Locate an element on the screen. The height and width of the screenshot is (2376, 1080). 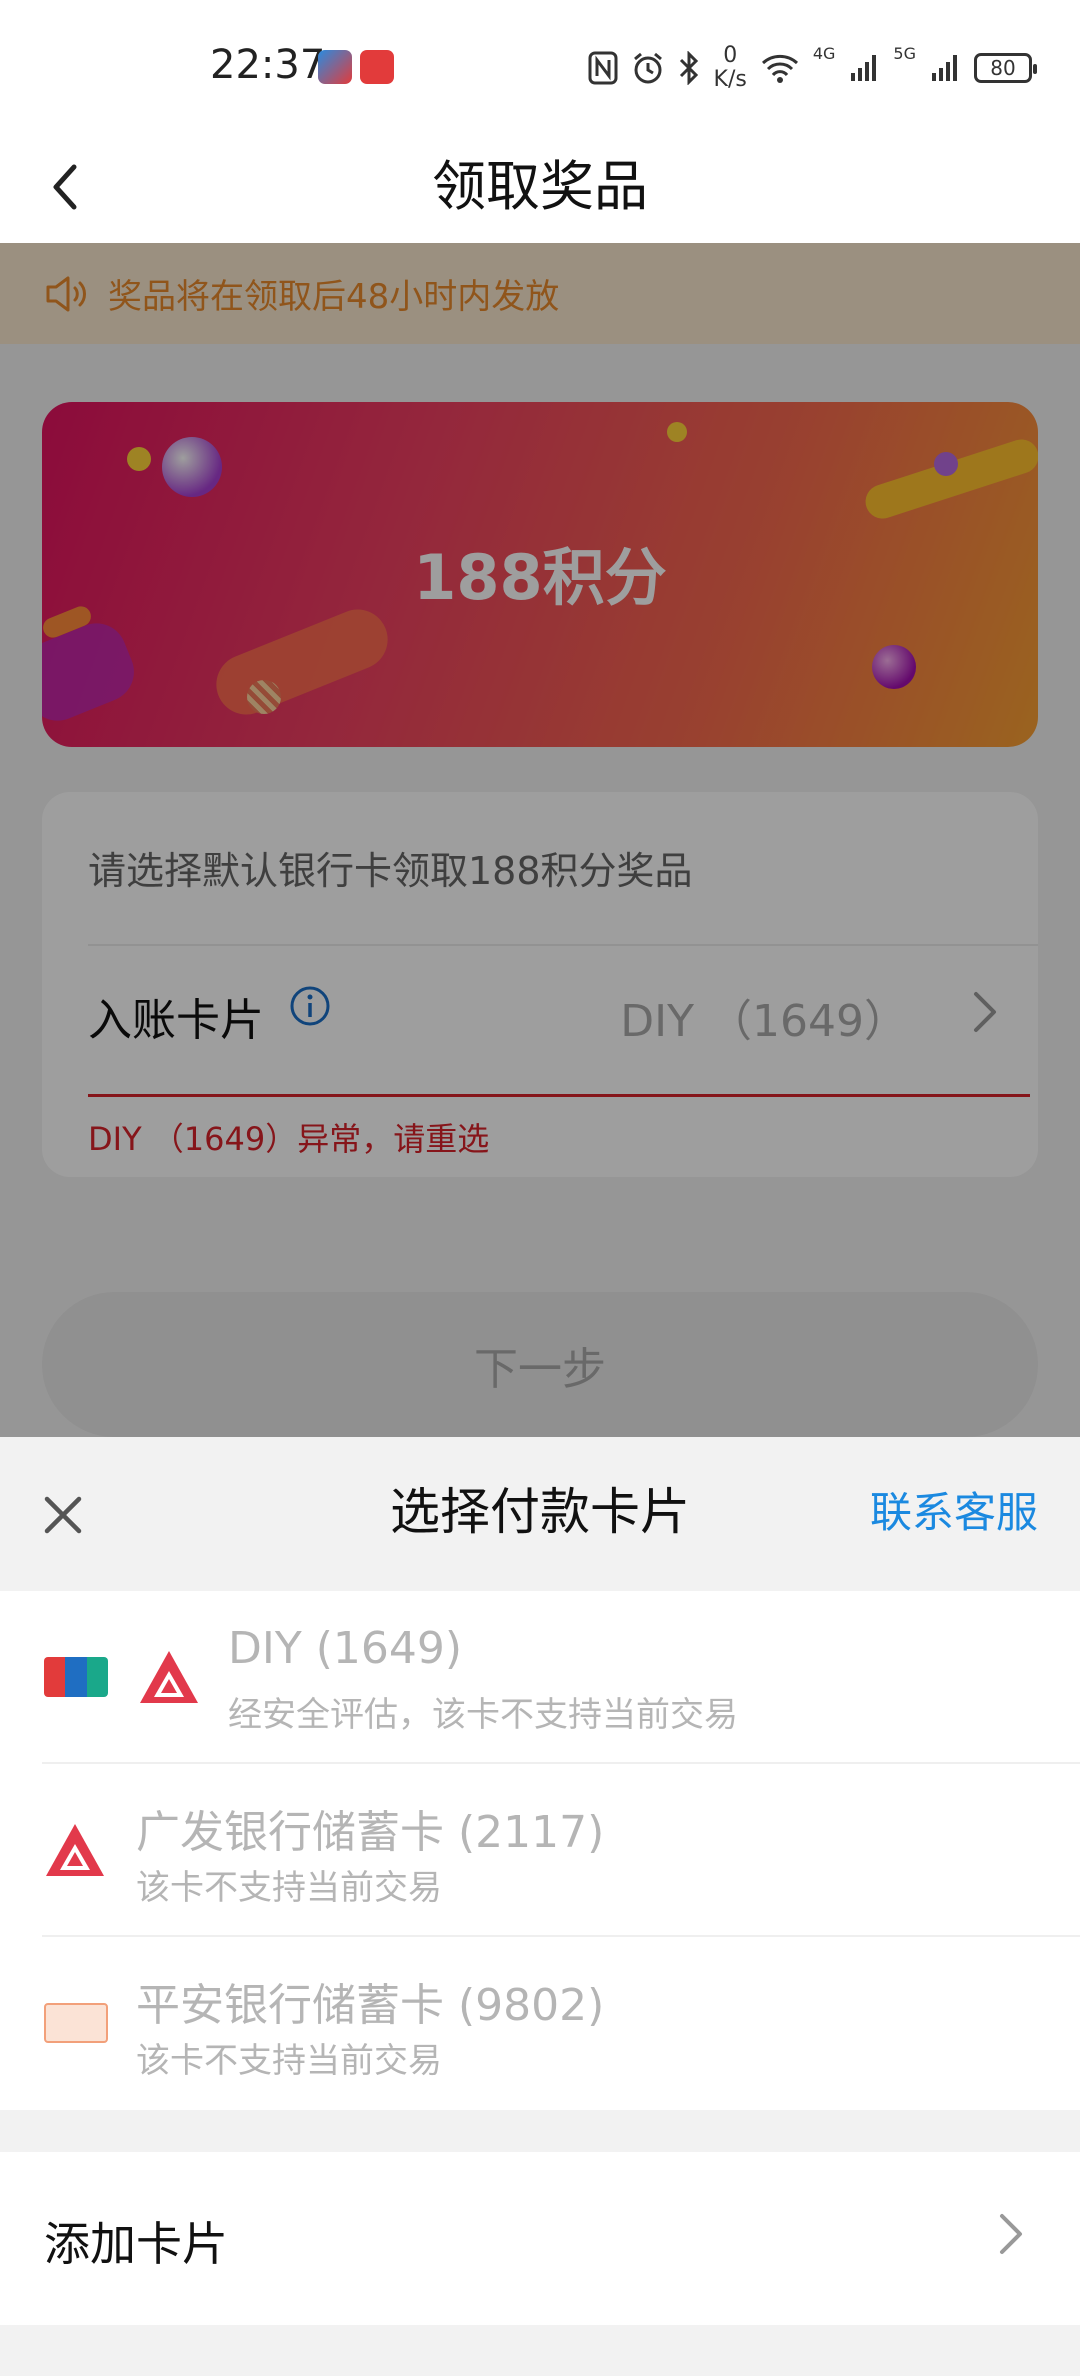
prize-banner: 188积分 is located at coordinates (540, 574).